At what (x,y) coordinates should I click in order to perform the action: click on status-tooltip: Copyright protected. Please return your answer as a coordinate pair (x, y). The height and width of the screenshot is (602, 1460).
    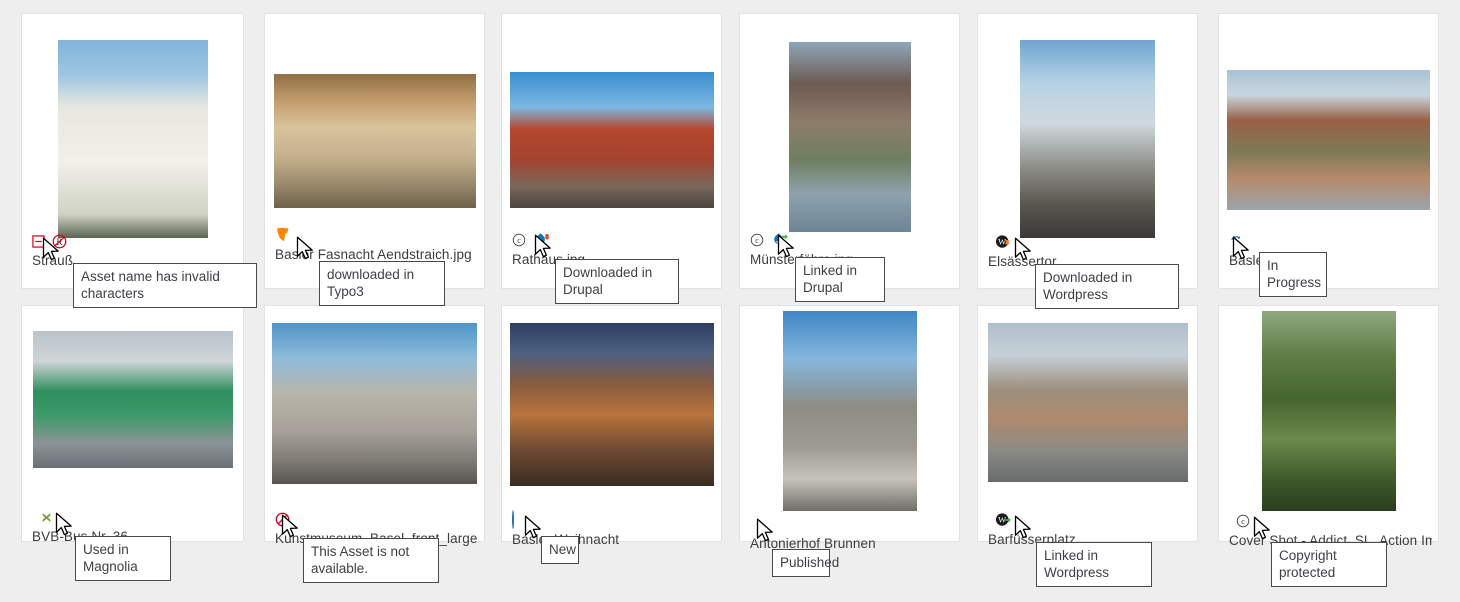
    Looking at the image, I should click on (1329, 564).